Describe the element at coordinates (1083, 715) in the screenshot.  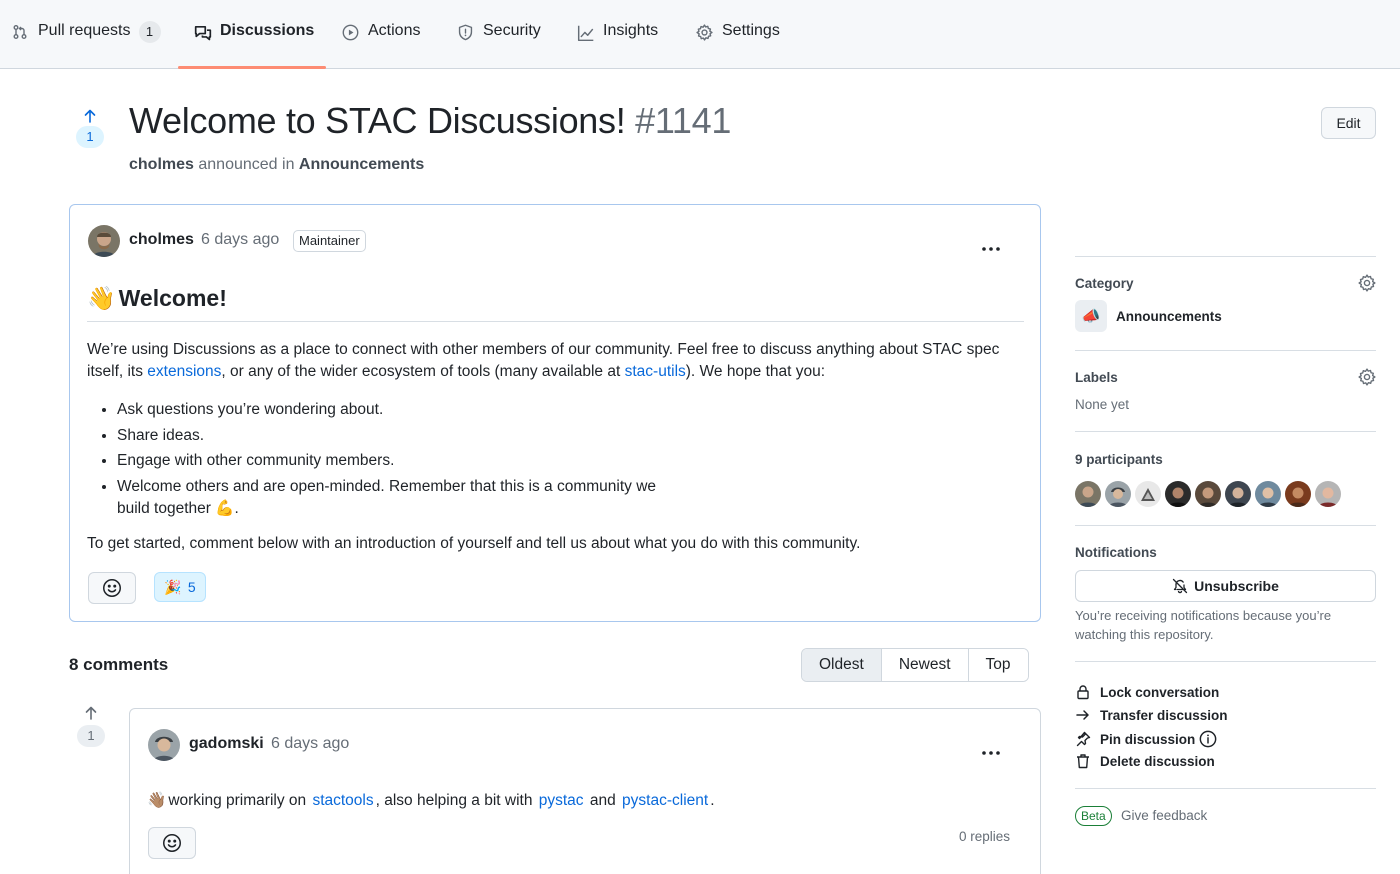
I see `arrow-right-icon` at that location.